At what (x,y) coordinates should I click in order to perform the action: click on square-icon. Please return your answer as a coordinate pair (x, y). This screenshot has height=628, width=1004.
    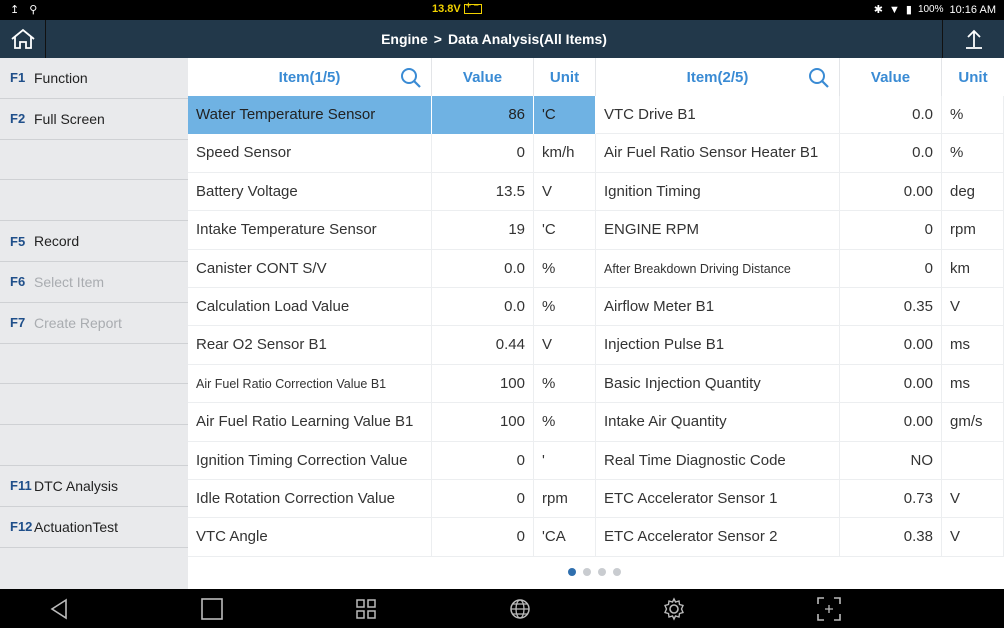
    Looking at the image, I should click on (212, 609).